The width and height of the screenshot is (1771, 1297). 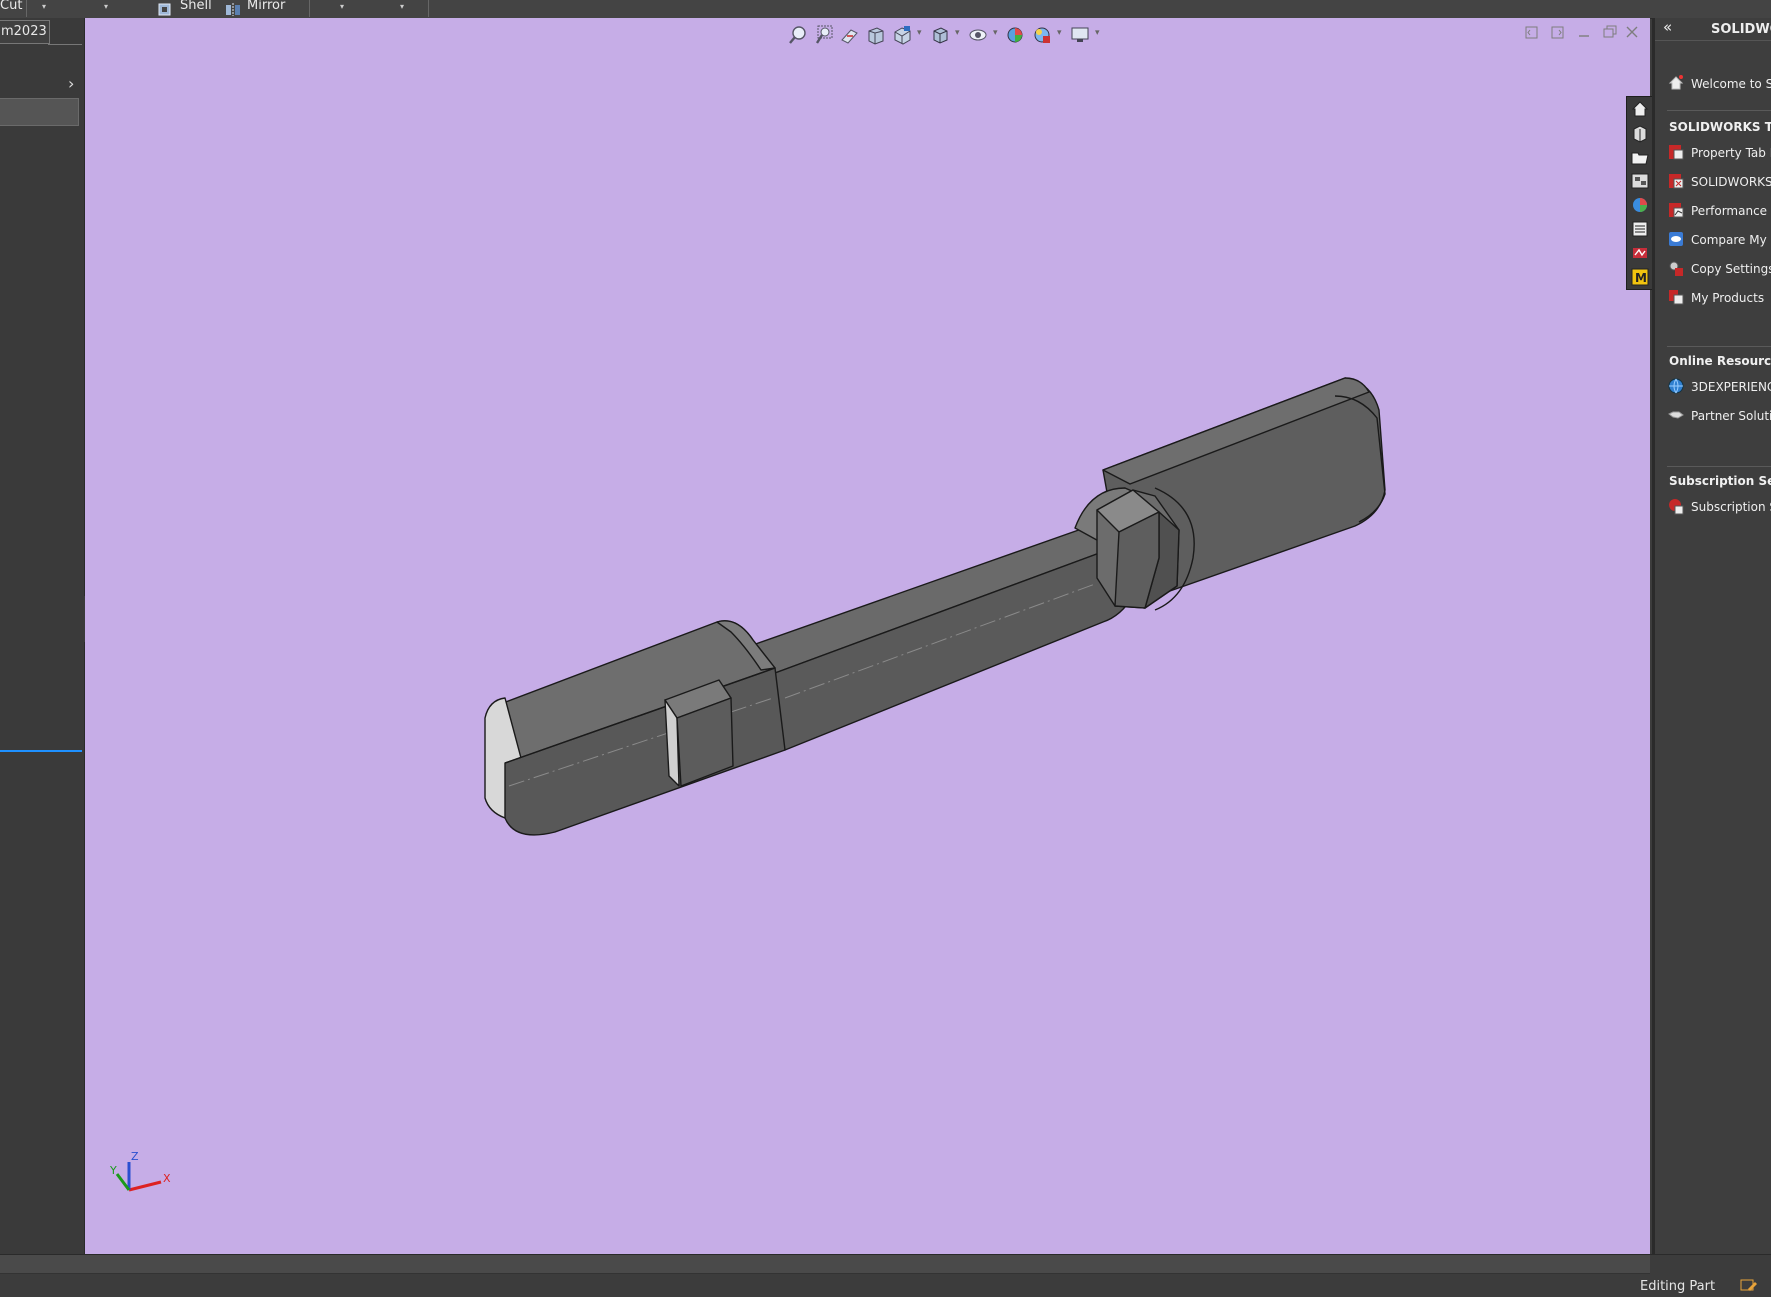 What do you see at coordinates (135, 1156) in the screenshot?
I see `z-axis-label: Z` at bounding box center [135, 1156].